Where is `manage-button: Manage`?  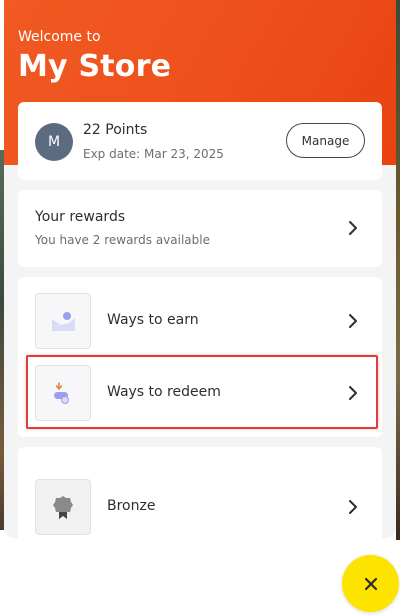 manage-button: Manage is located at coordinates (325, 140).